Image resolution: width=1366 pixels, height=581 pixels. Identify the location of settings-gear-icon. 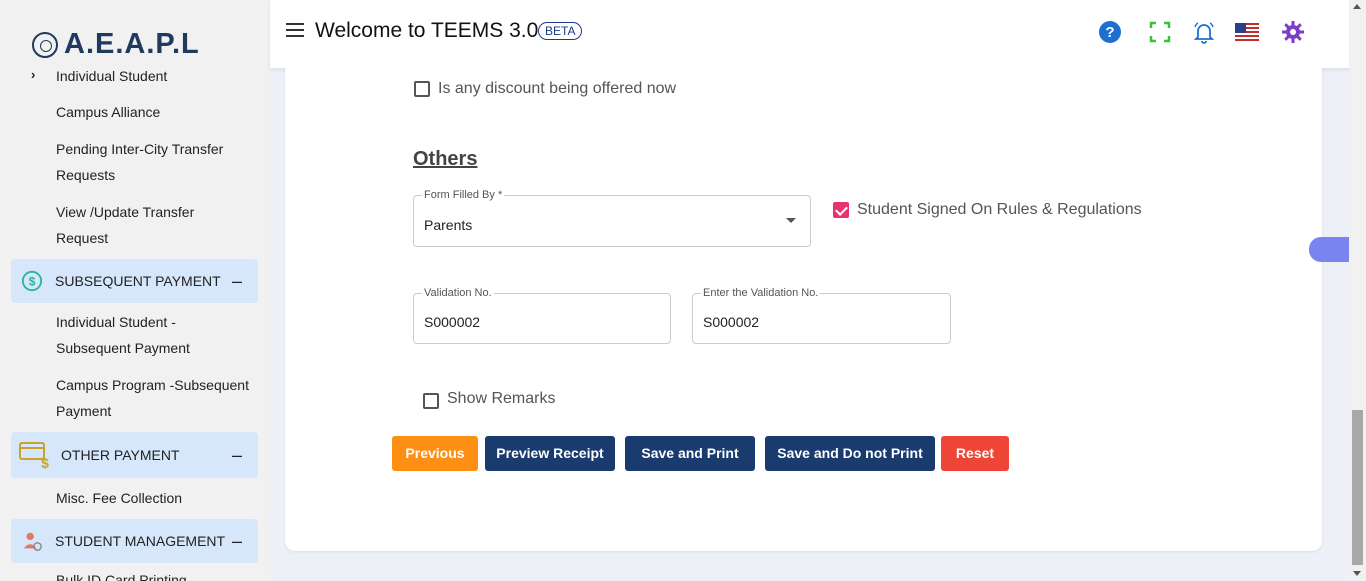
(1293, 32).